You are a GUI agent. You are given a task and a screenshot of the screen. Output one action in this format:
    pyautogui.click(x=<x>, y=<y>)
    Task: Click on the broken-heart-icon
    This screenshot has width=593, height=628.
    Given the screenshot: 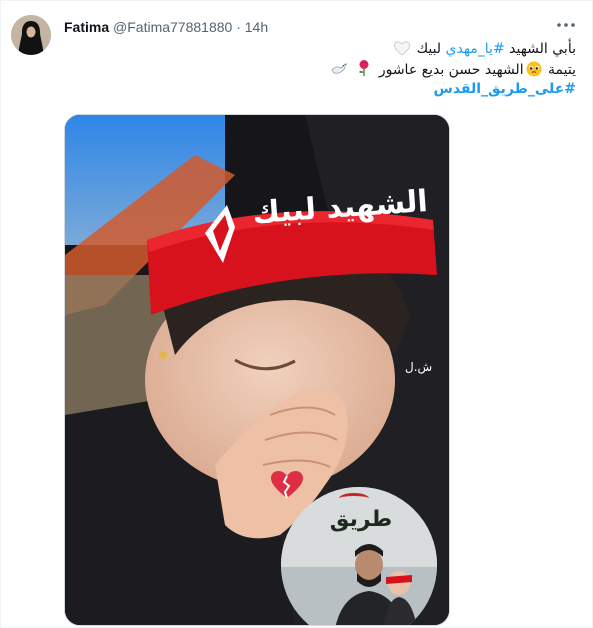 What is the action you would take?
    pyautogui.click(x=287, y=485)
    